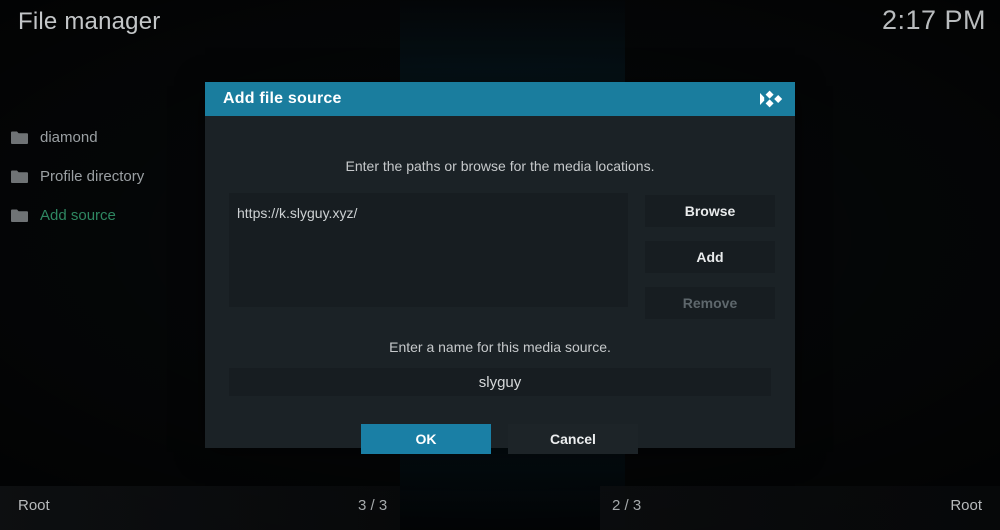 This screenshot has height=530, width=1000. What do you see at coordinates (34, 505) in the screenshot?
I see `status-left-path: Root` at bounding box center [34, 505].